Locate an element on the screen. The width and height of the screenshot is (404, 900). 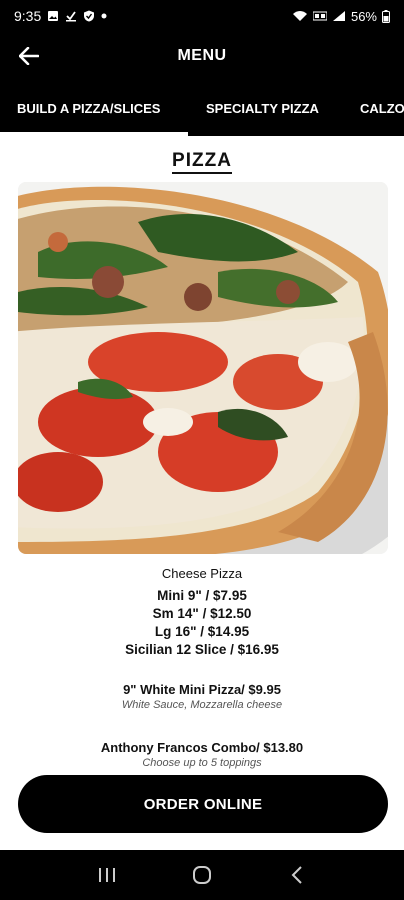
back-chevron-icon is located at coordinates (296, 875).